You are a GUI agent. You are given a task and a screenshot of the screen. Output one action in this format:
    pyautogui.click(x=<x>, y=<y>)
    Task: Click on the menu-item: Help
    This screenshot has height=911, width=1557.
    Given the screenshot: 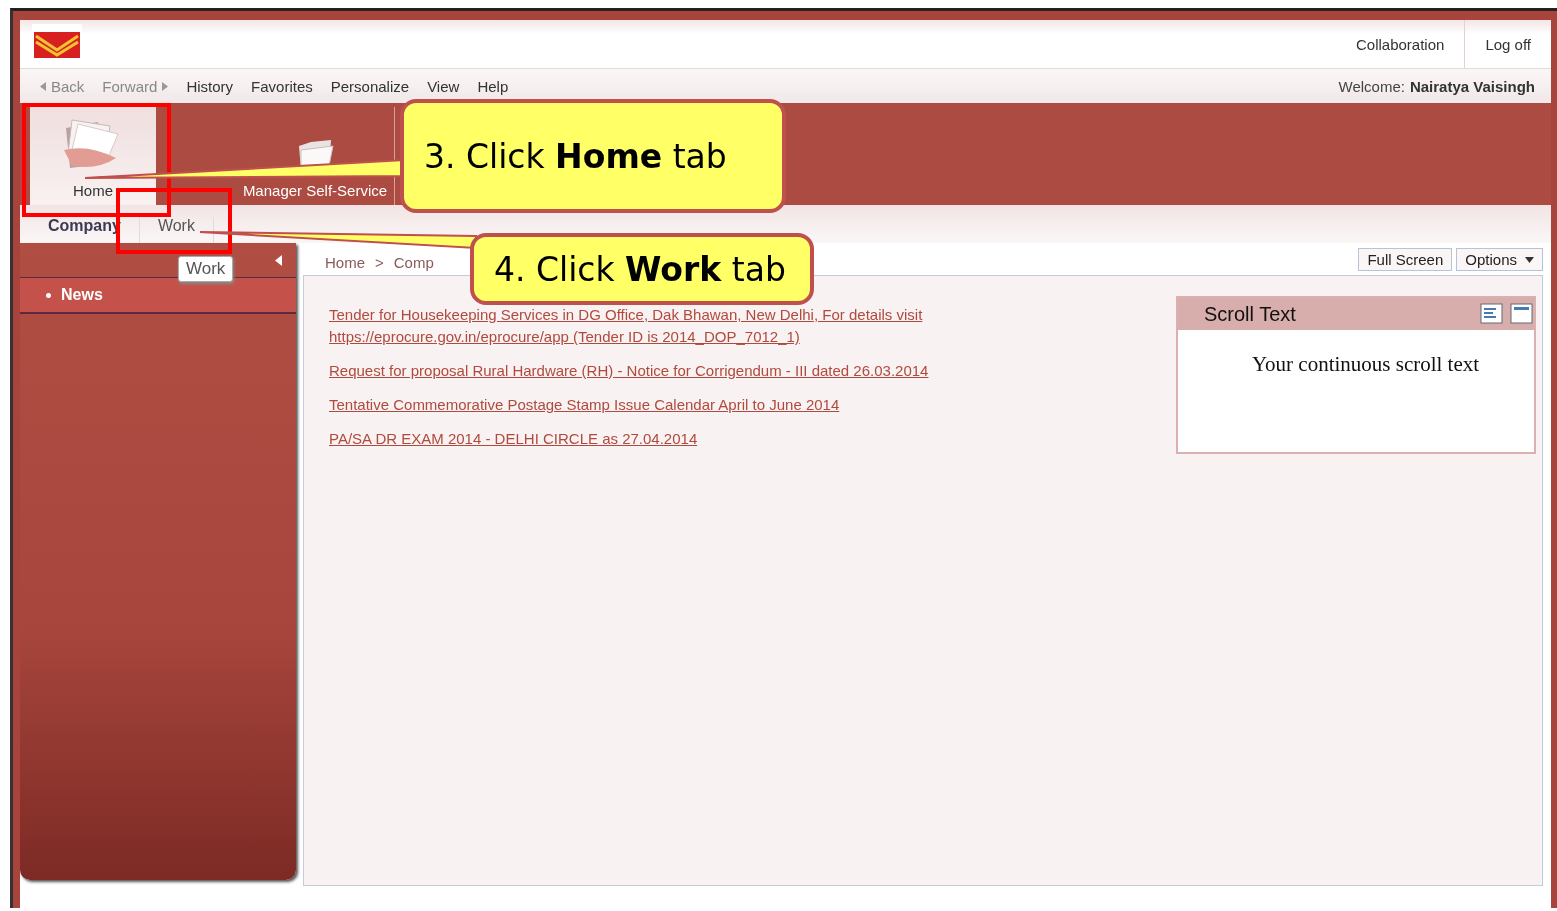 What is the action you would take?
    pyautogui.click(x=493, y=86)
    